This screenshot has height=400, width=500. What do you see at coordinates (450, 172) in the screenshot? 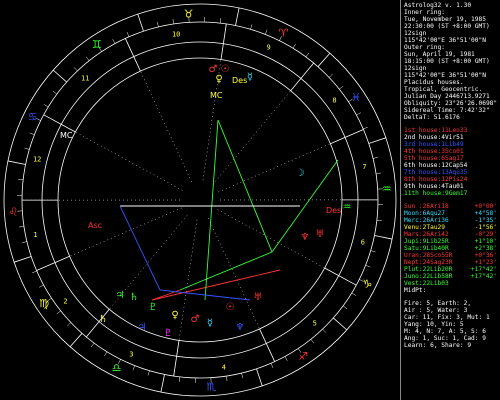
I see `house-row: 7th house: 13Aqu35` at bounding box center [450, 172].